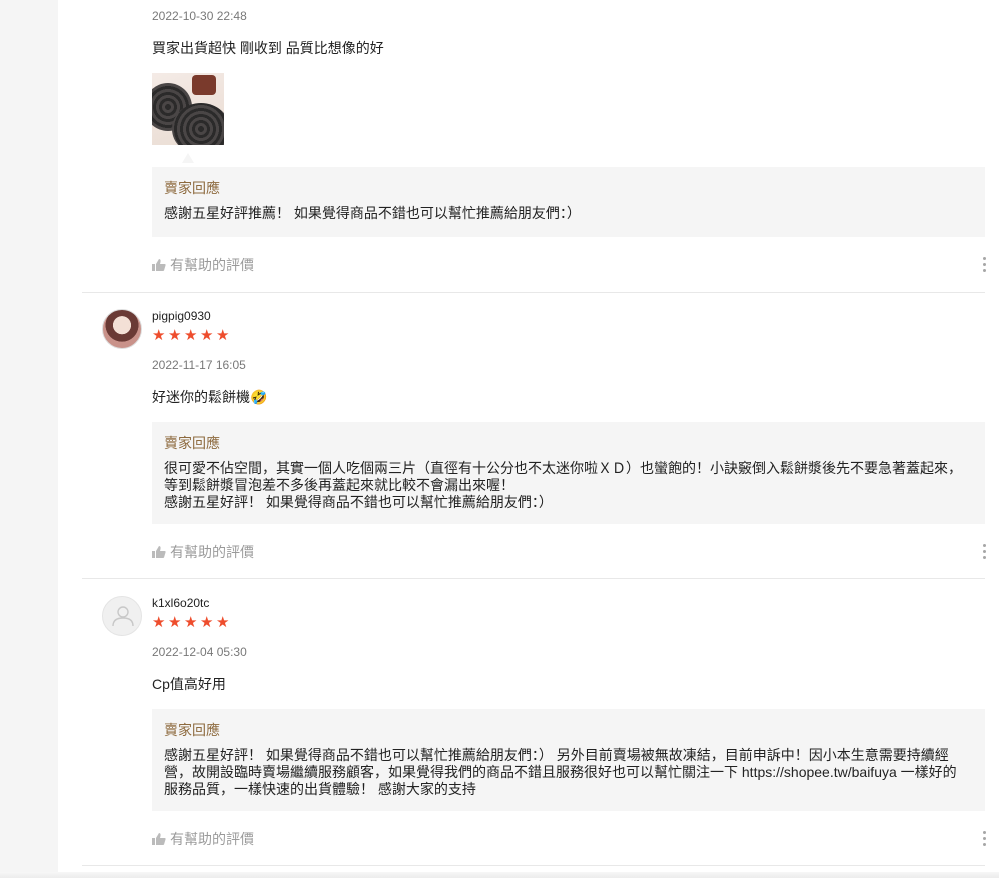 The width and height of the screenshot is (999, 878). I want to click on review-photo, so click(188, 109).